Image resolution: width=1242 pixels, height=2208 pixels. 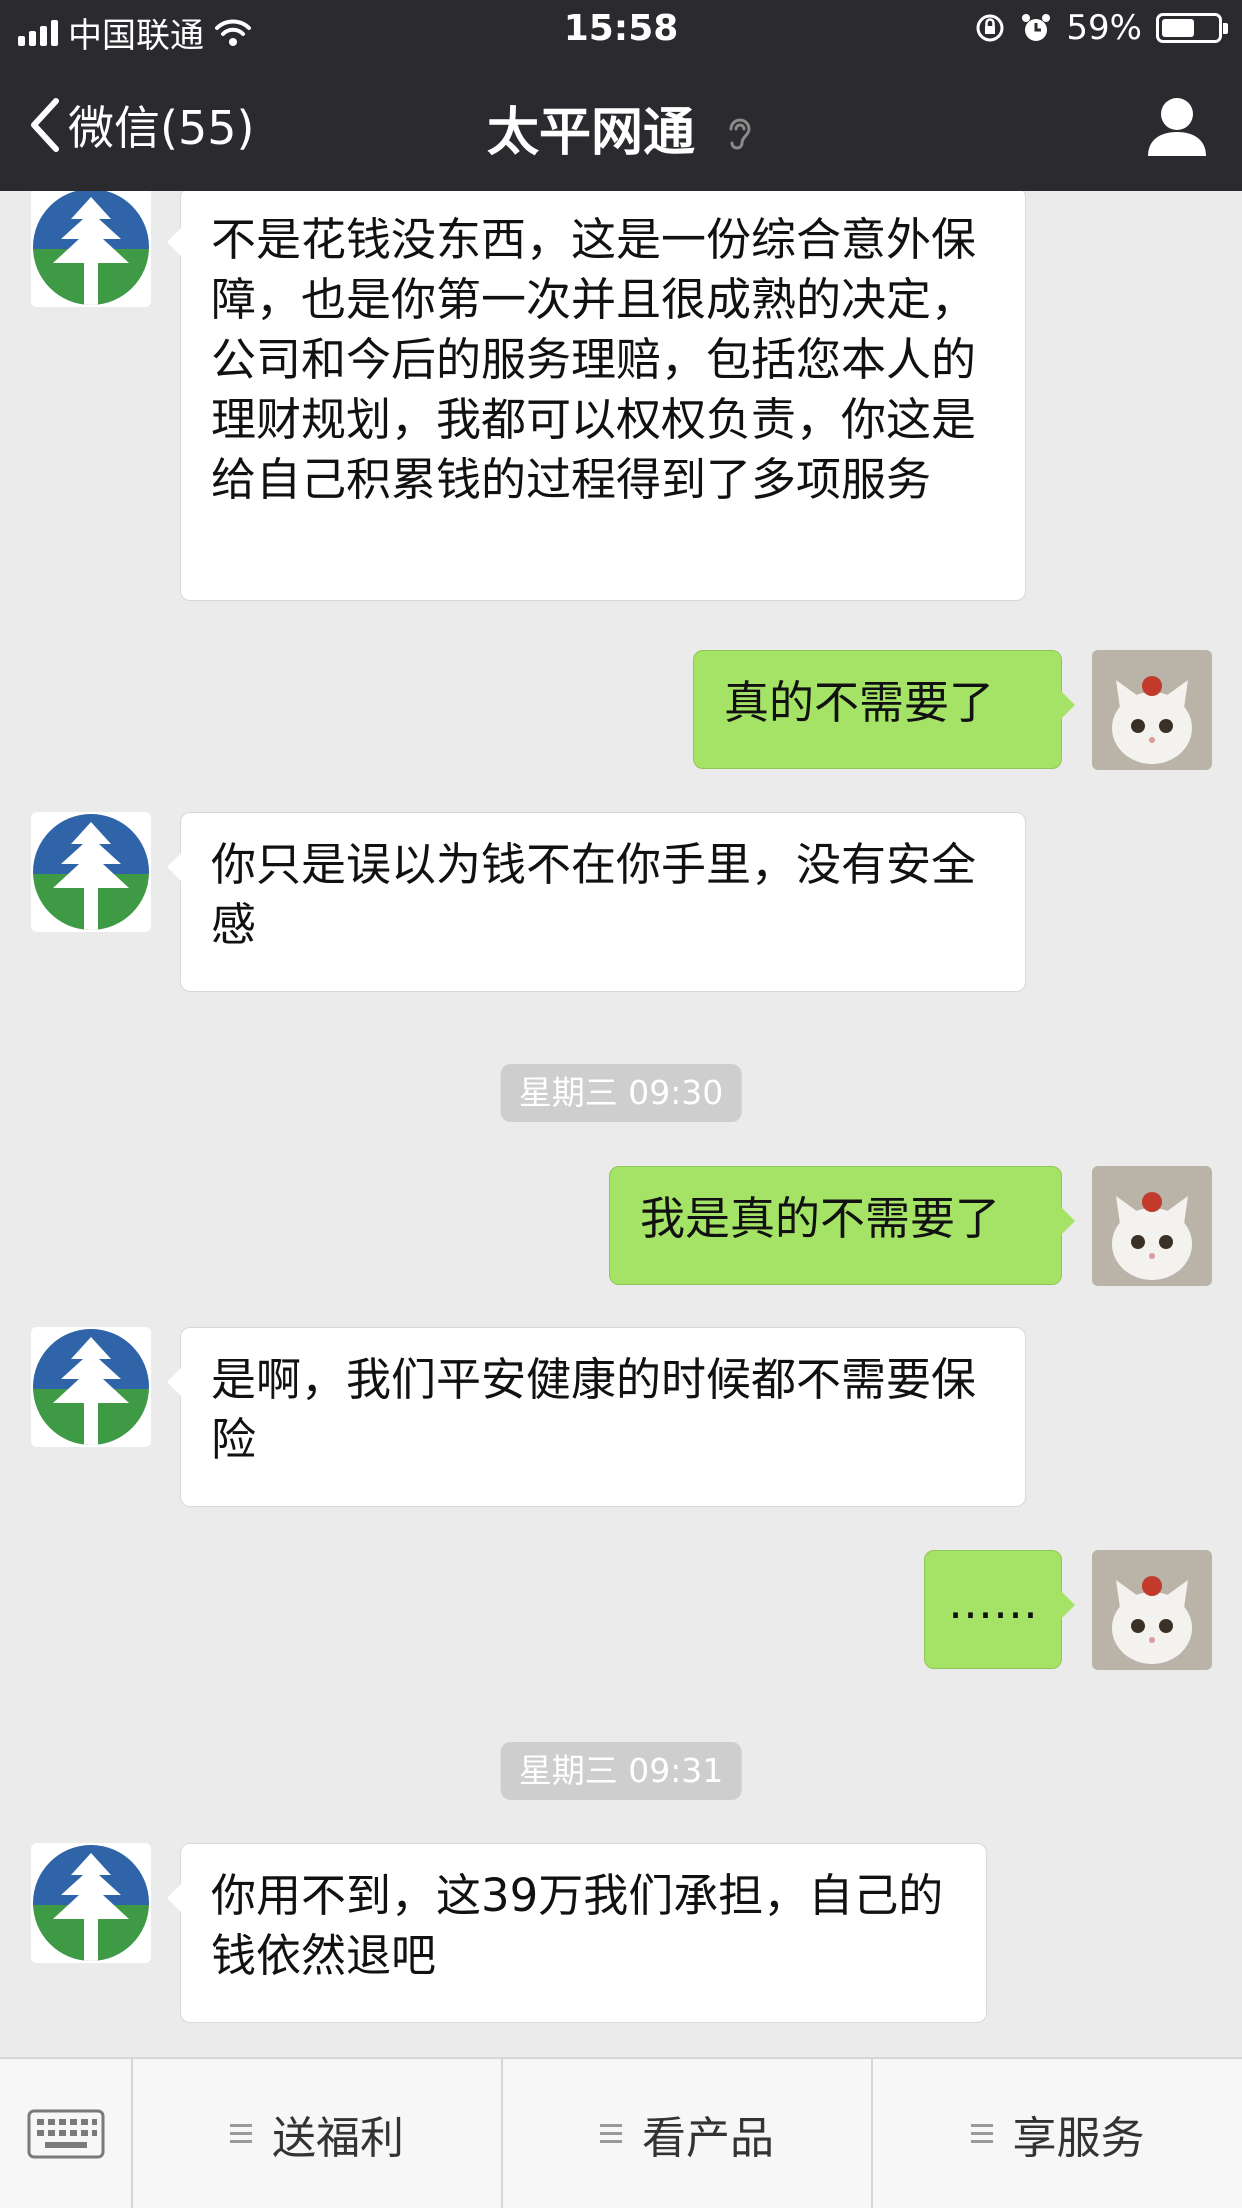 What do you see at coordinates (590, 133) in the screenshot?
I see `chat-title: 太平网通` at bounding box center [590, 133].